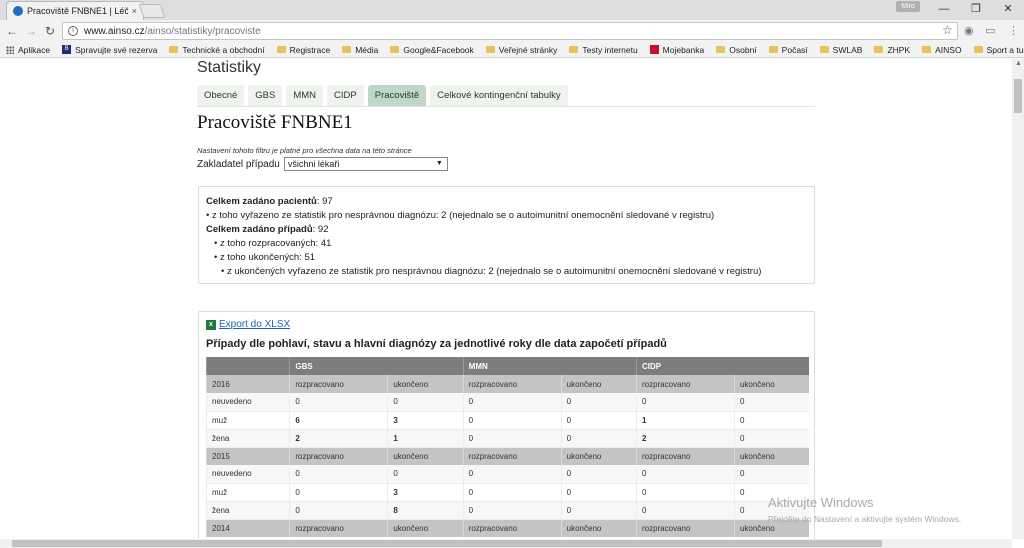 This screenshot has height=548, width=1024. What do you see at coordinates (305, 95) in the screenshot?
I see `tab-mmn: MMN` at bounding box center [305, 95].